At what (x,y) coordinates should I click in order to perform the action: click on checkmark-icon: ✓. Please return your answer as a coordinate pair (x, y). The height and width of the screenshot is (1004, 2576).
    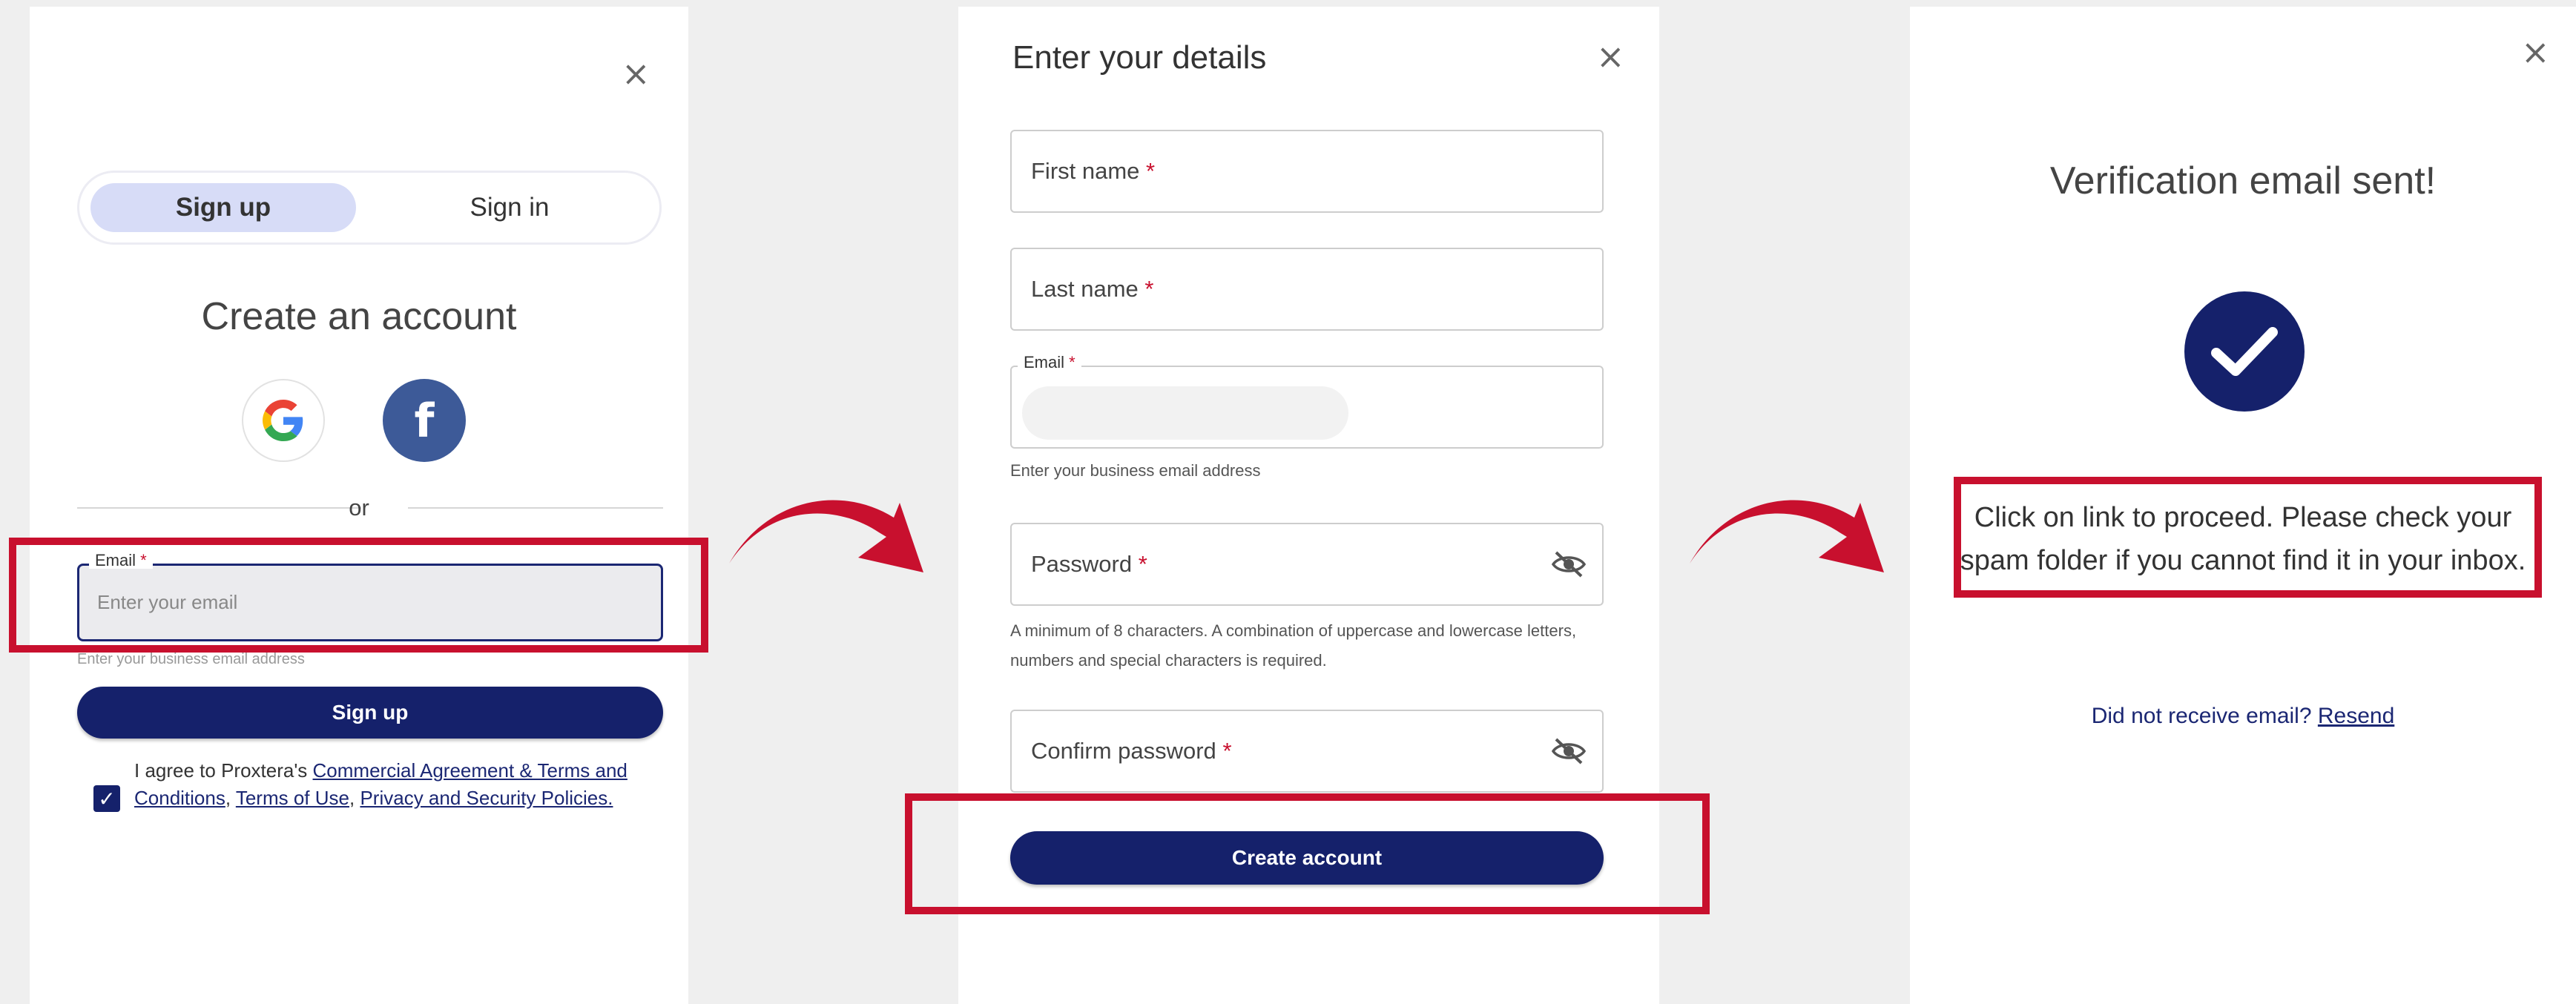
    Looking at the image, I should click on (107, 798).